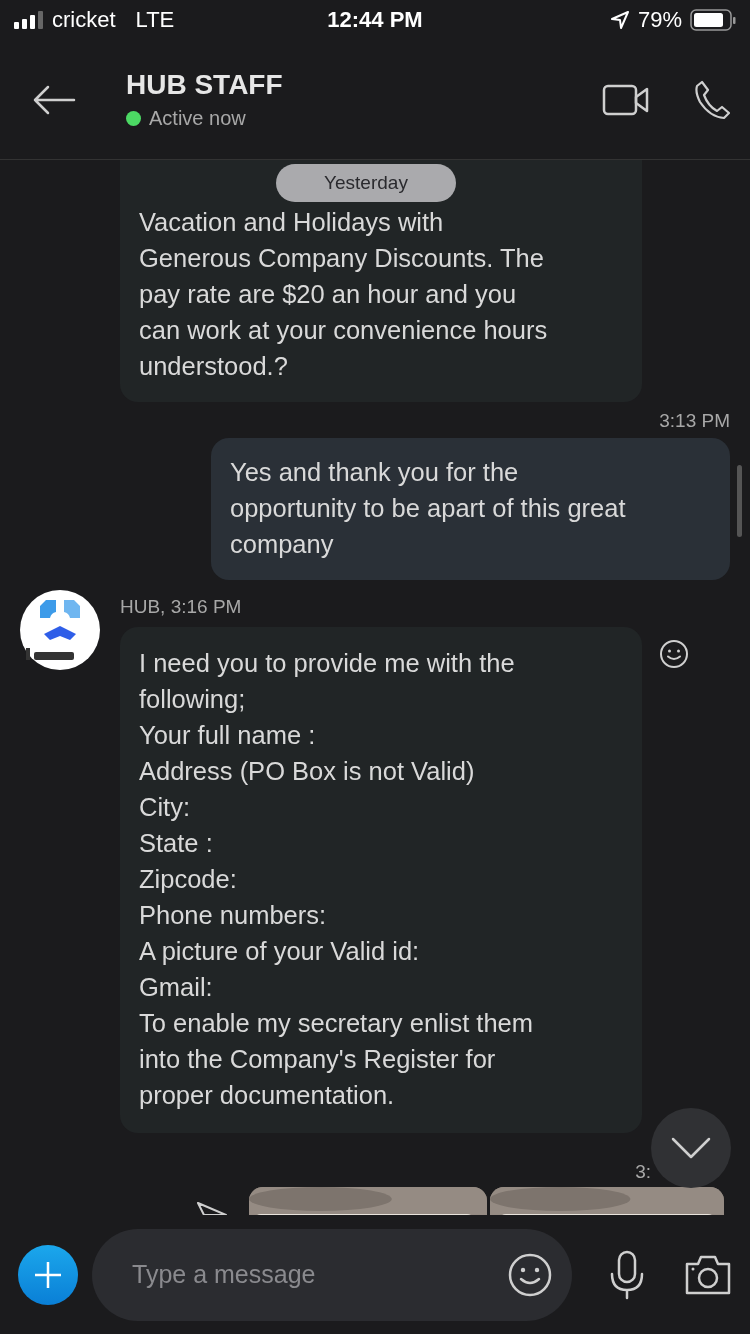 The height and width of the screenshot is (1334, 750). I want to click on battery-percent: 79%, so click(659, 20).